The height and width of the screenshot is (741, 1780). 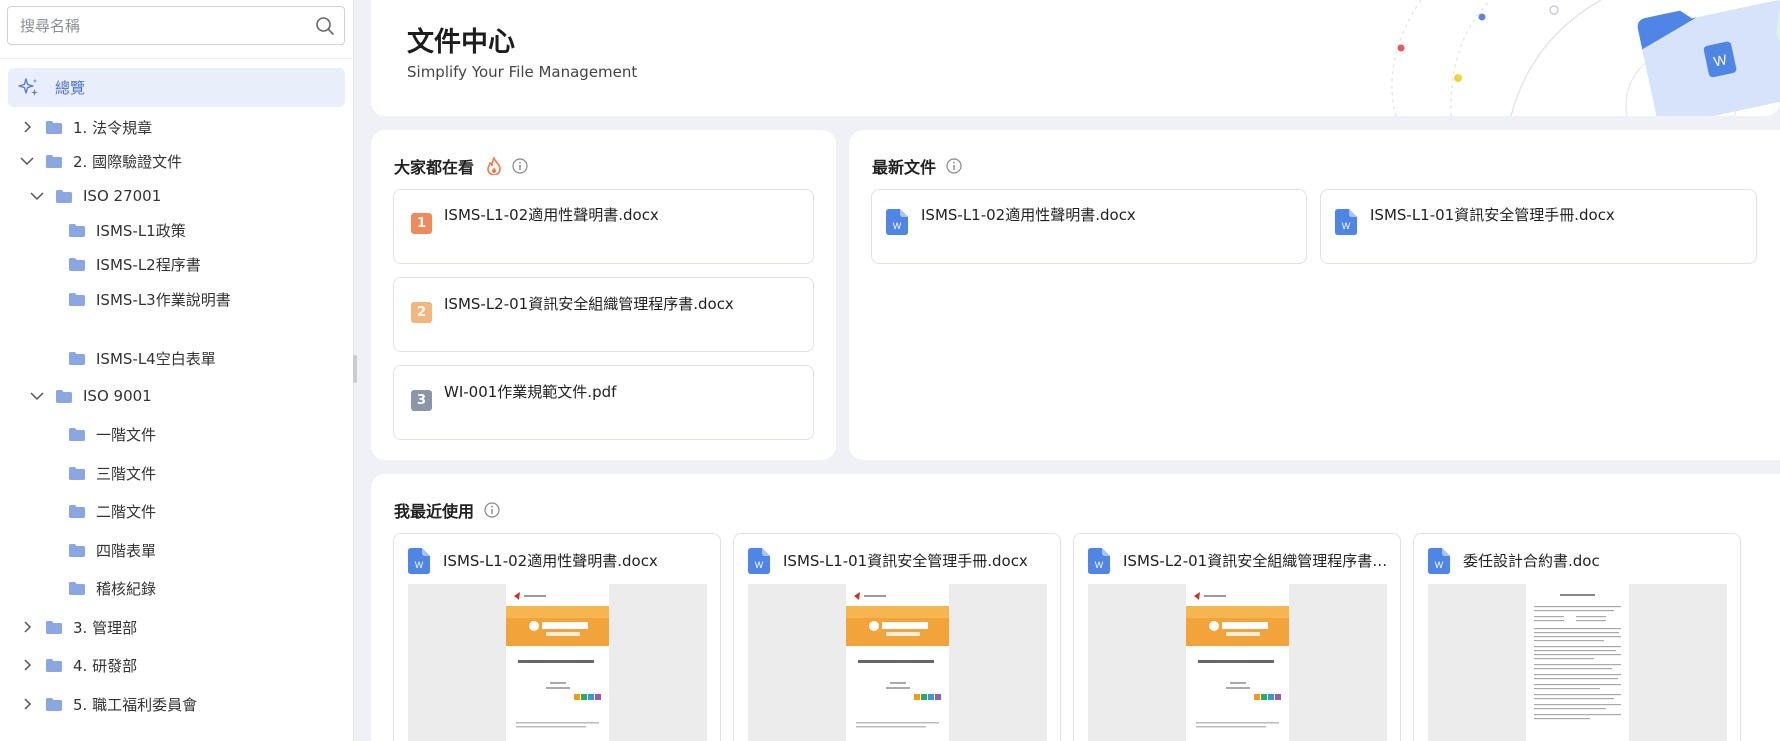 I want to click on latest-title: 最新文件, so click(x=917, y=166).